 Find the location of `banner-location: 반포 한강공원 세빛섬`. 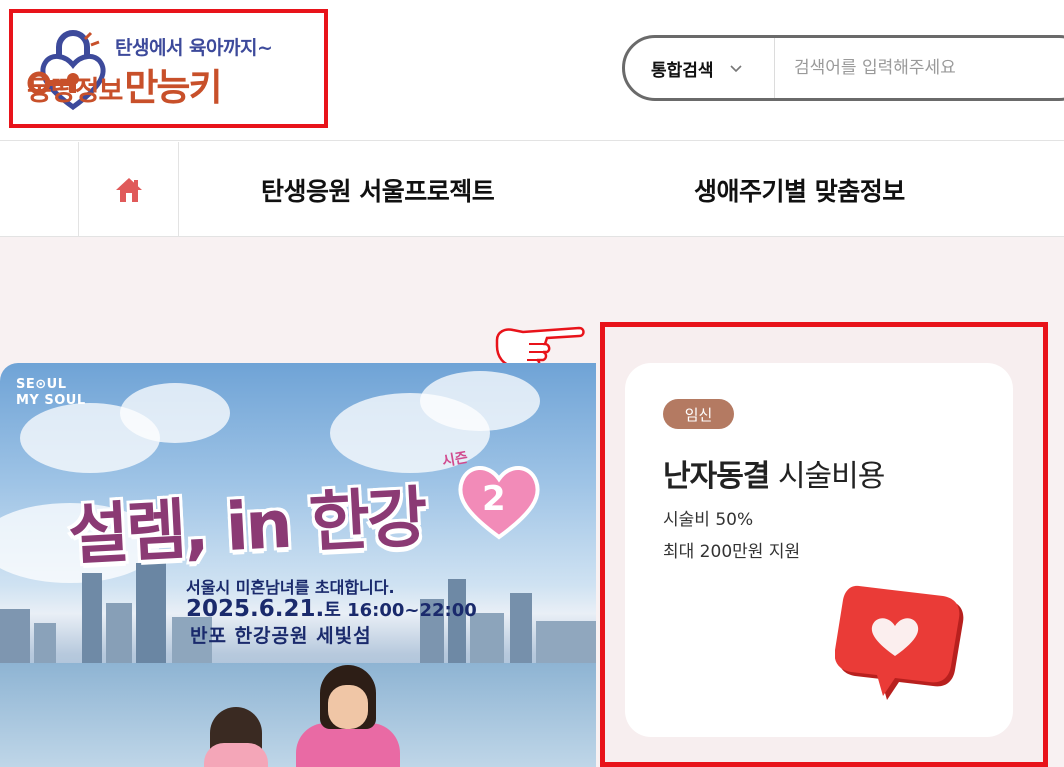

banner-location: 반포 한강공원 세빛섬 is located at coordinates (281, 636).